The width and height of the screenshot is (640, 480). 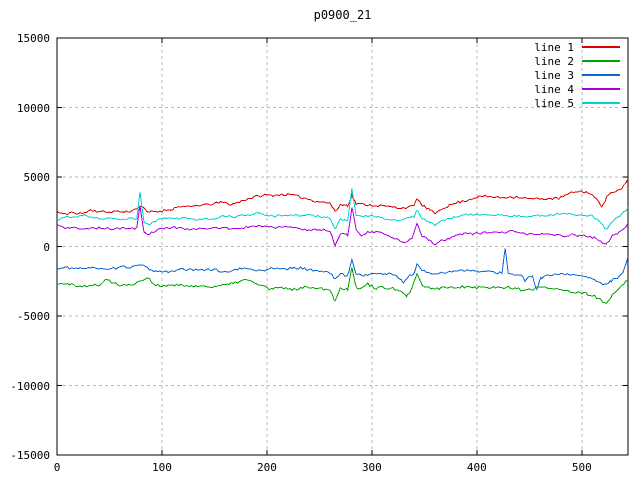 I want to click on legend-label: line 1, so click(x=554, y=47).